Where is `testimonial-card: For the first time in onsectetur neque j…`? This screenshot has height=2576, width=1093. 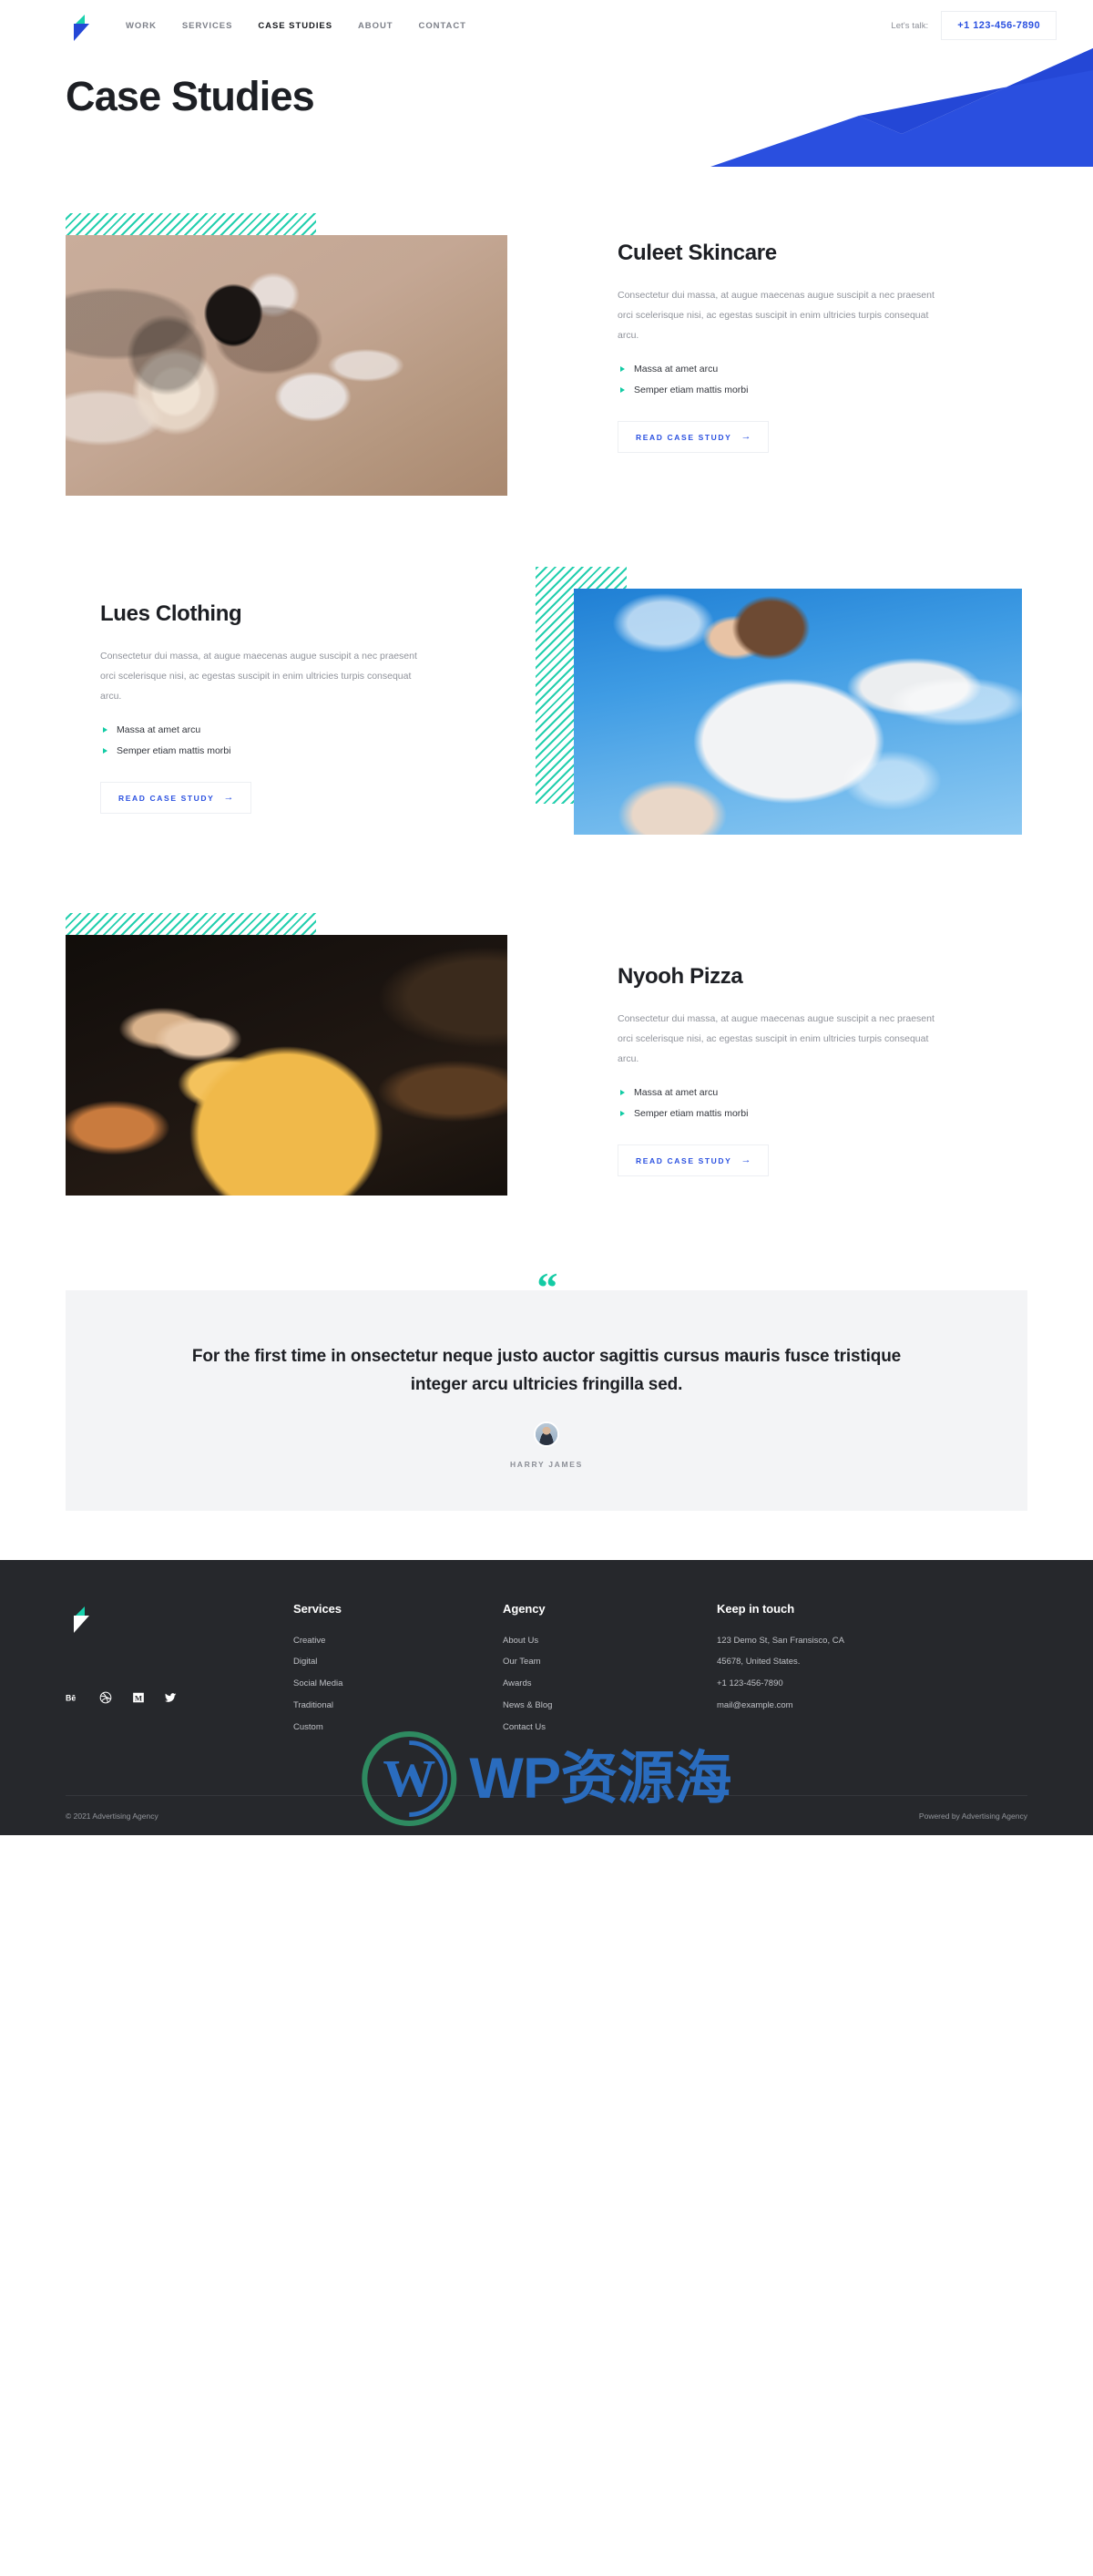 testimonial-card: For the first time in onsectetur neque j… is located at coordinates (546, 1400).